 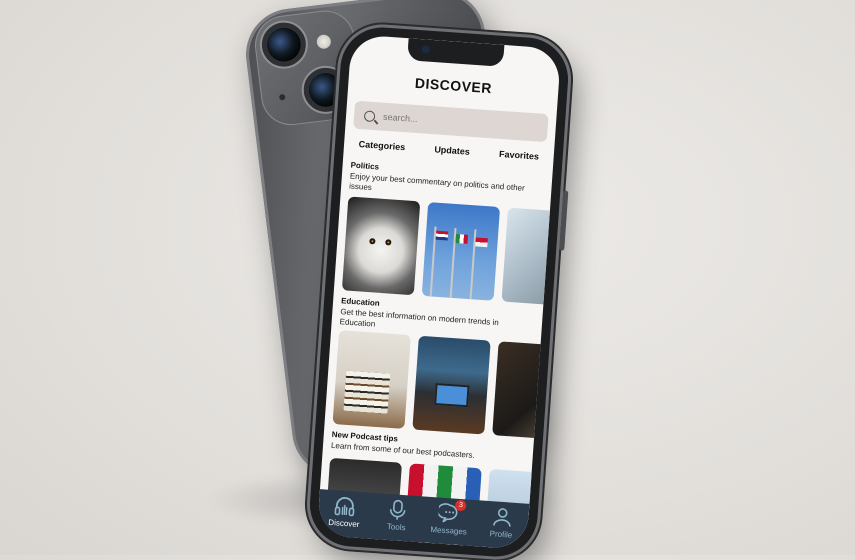 What do you see at coordinates (449, 519) in the screenshot?
I see `nav-messages: 3 Messages` at bounding box center [449, 519].